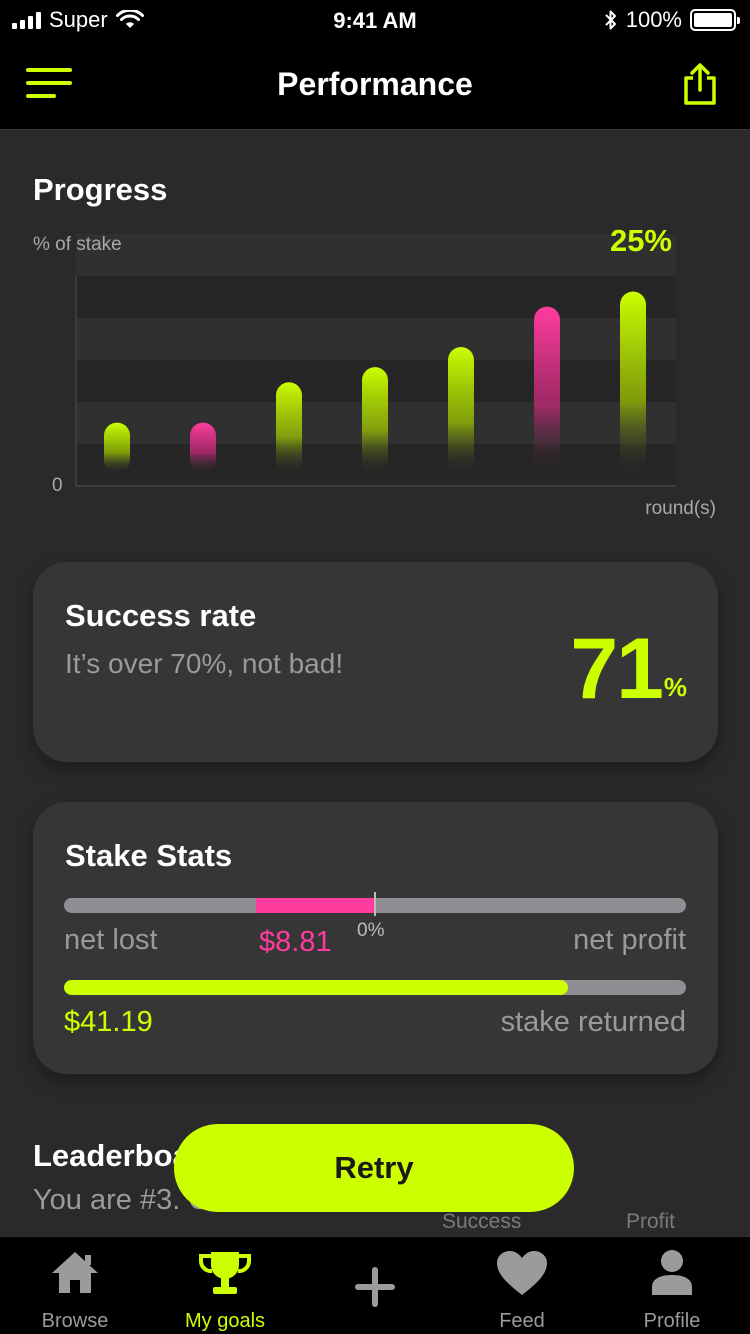 The image size is (750, 1334). Describe the element at coordinates (314, 905) in the screenshot. I see `net-lost-fill` at that location.